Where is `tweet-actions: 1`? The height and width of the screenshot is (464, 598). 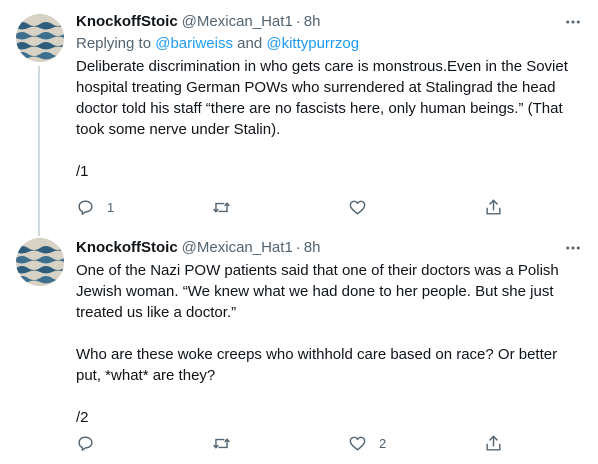
tweet-actions: 1 is located at coordinates (291, 207).